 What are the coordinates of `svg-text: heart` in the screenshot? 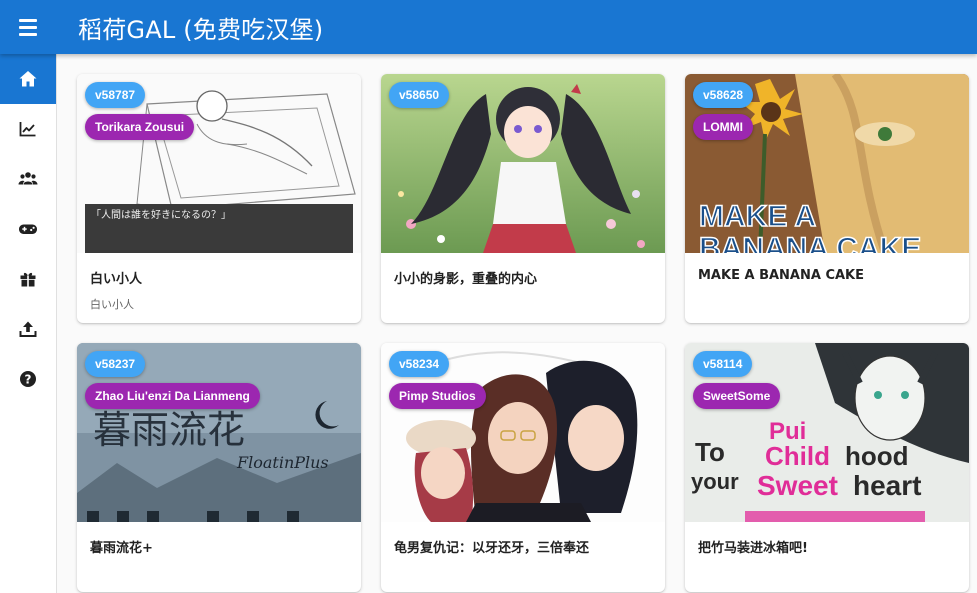 It's located at (887, 485).